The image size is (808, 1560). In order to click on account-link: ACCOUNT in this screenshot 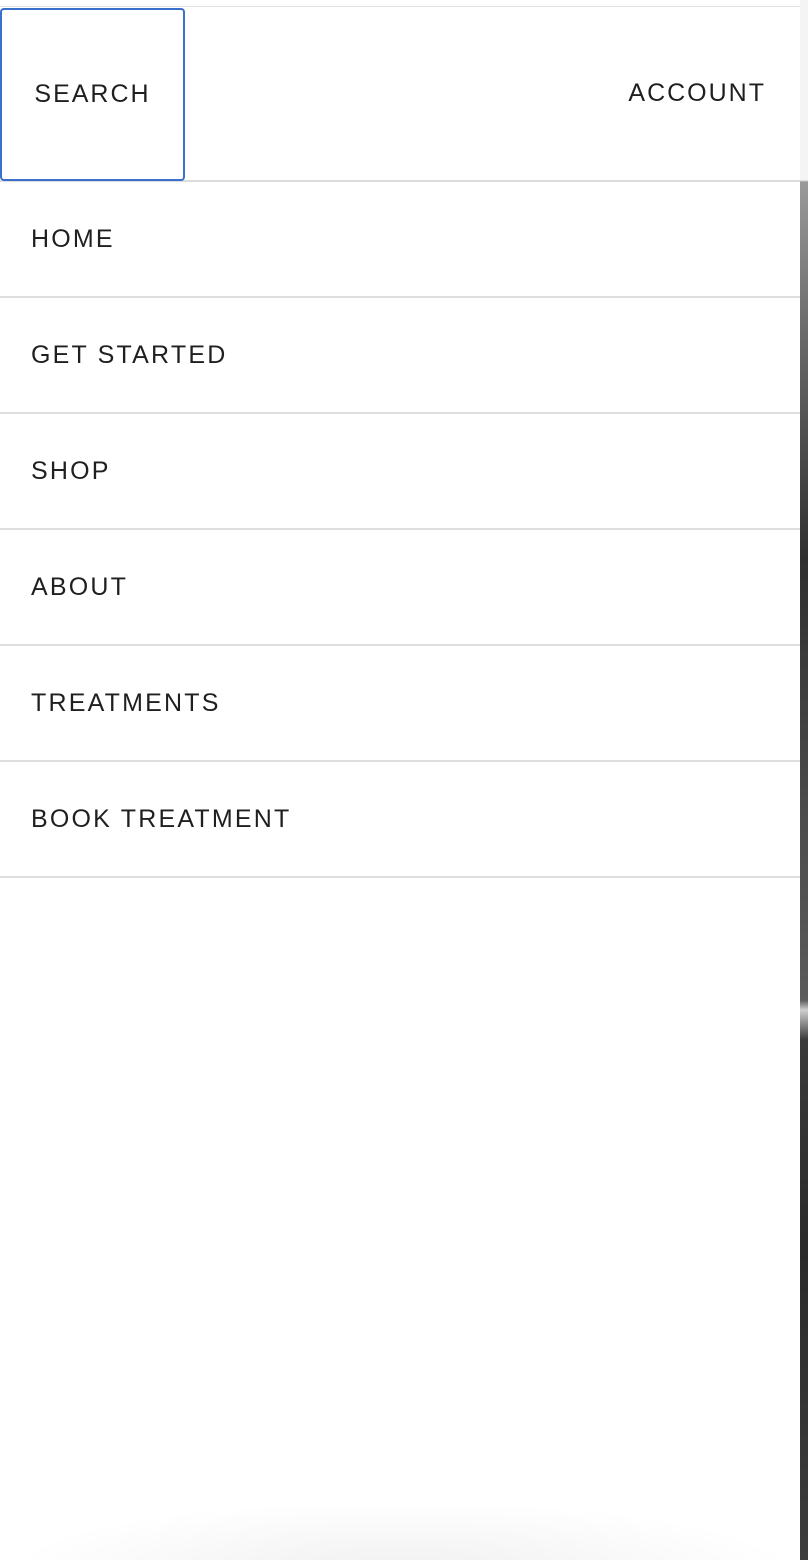, I will do `click(697, 93)`.